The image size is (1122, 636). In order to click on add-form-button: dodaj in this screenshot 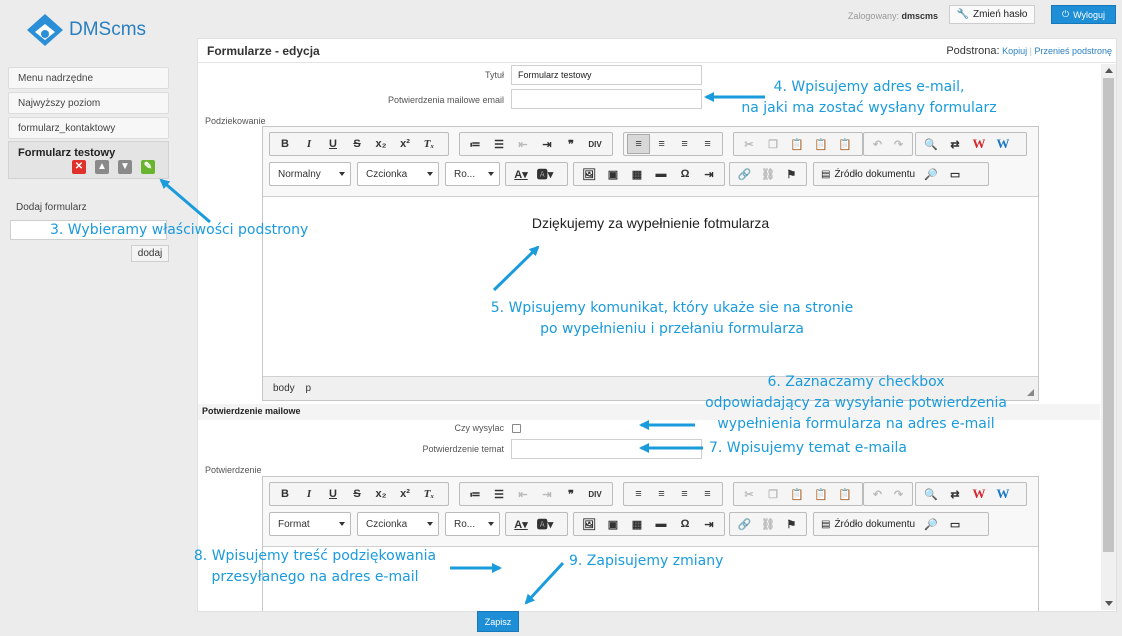, I will do `click(150, 253)`.